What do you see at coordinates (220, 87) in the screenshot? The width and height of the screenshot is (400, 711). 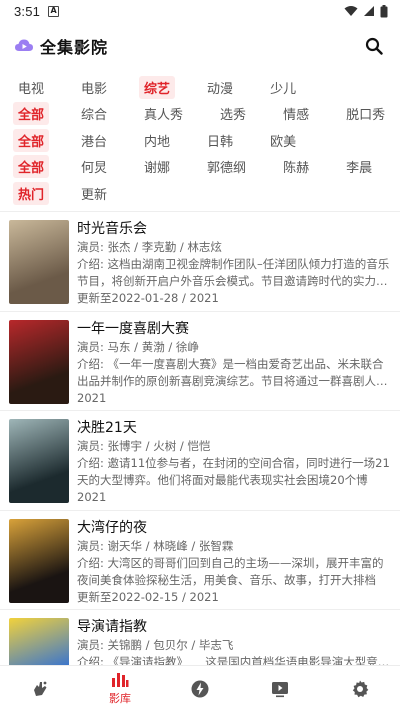 I see `filter-chip: 动漫` at bounding box center [220, 87].